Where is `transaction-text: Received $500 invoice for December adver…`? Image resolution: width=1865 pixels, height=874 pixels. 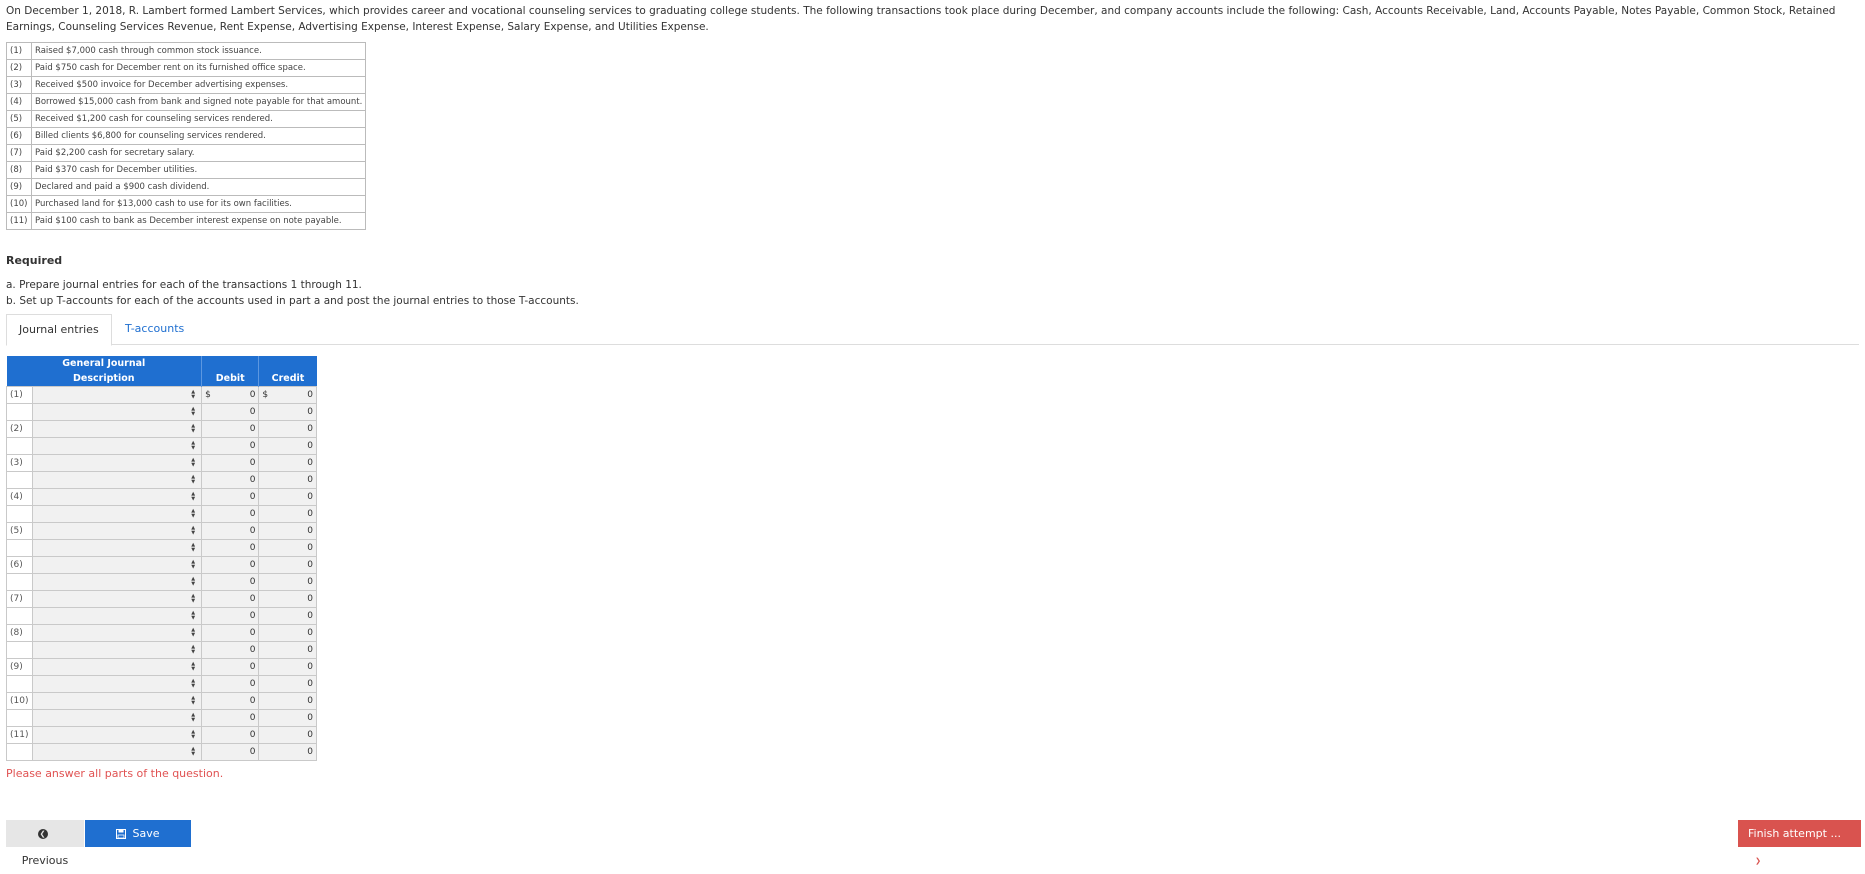
transaction-text: Received $500 invoice for December adver… is located at coordinates (198, 85).